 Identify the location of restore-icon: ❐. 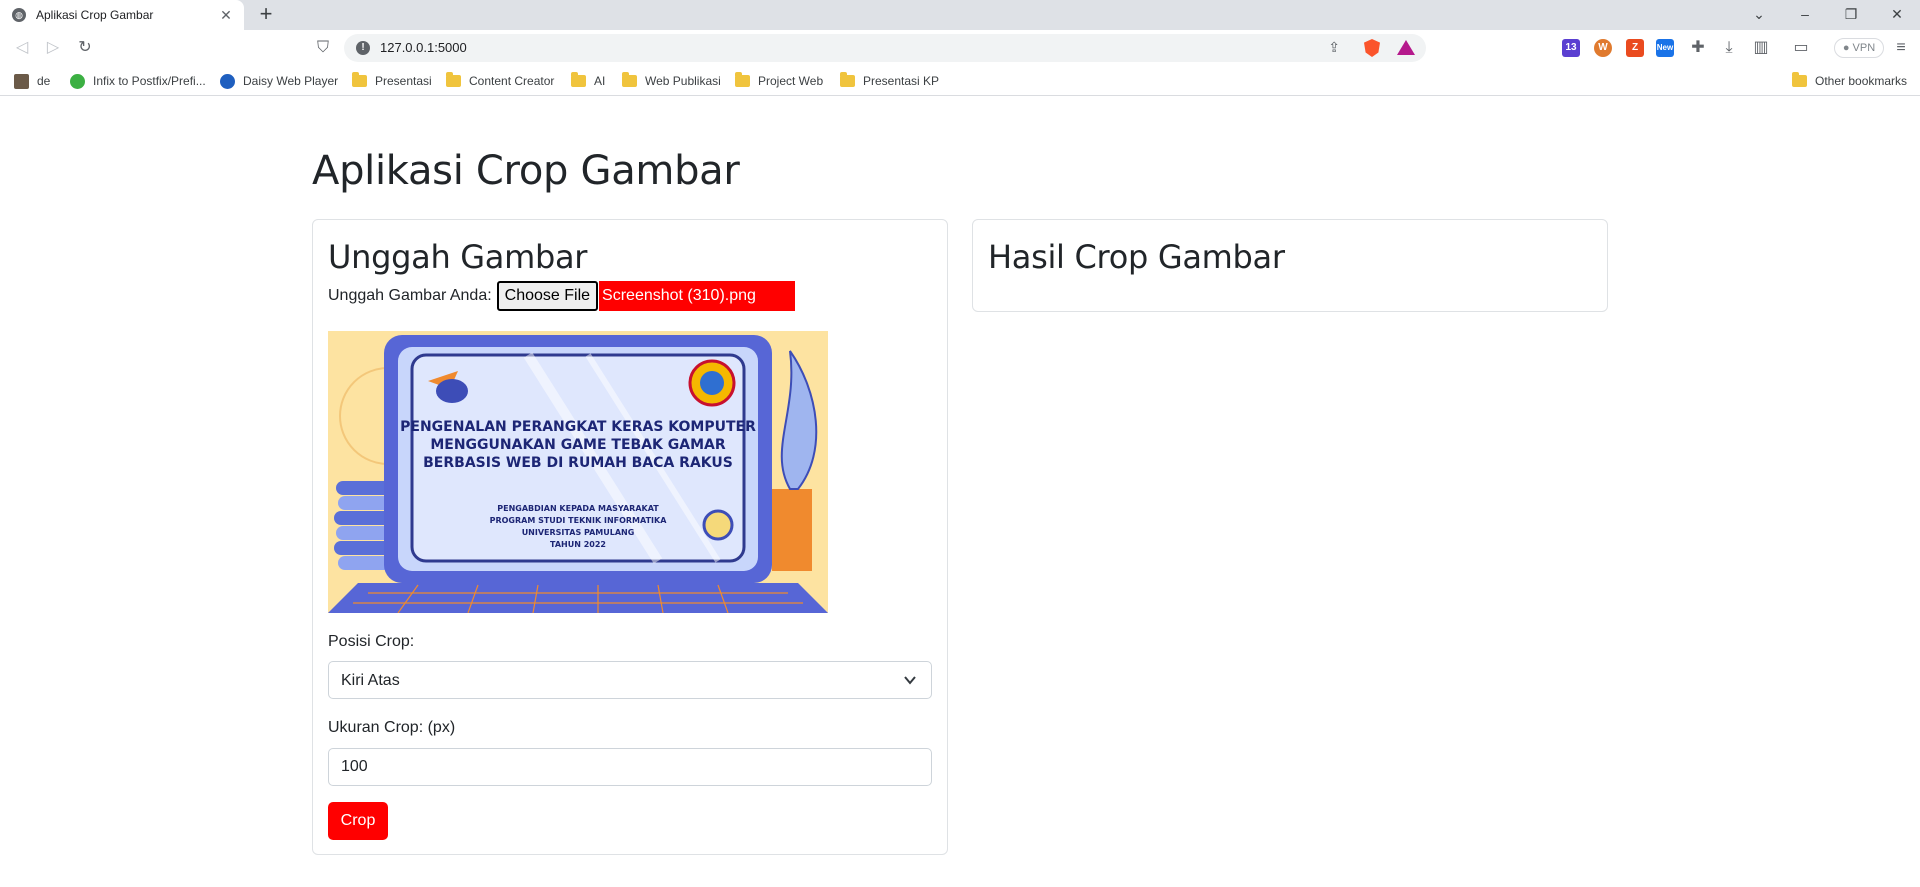
(1851, 15).